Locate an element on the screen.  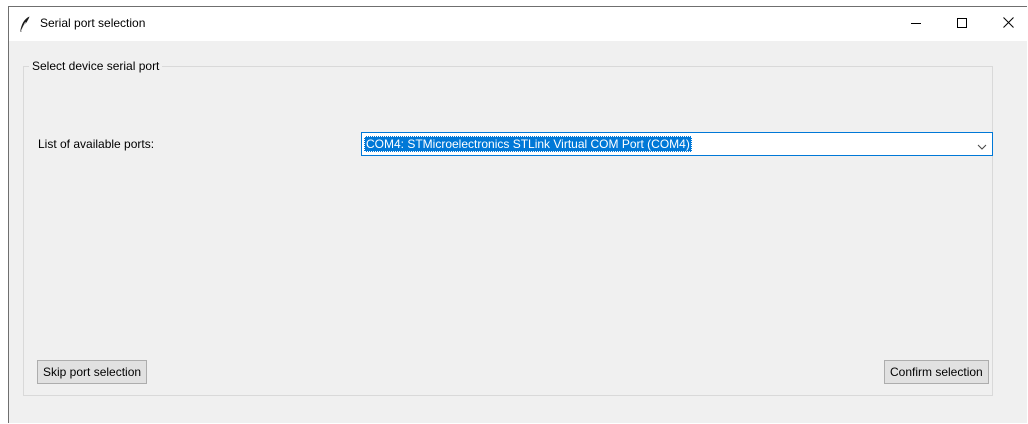
maximize-button is located at coordinates (962, 24).